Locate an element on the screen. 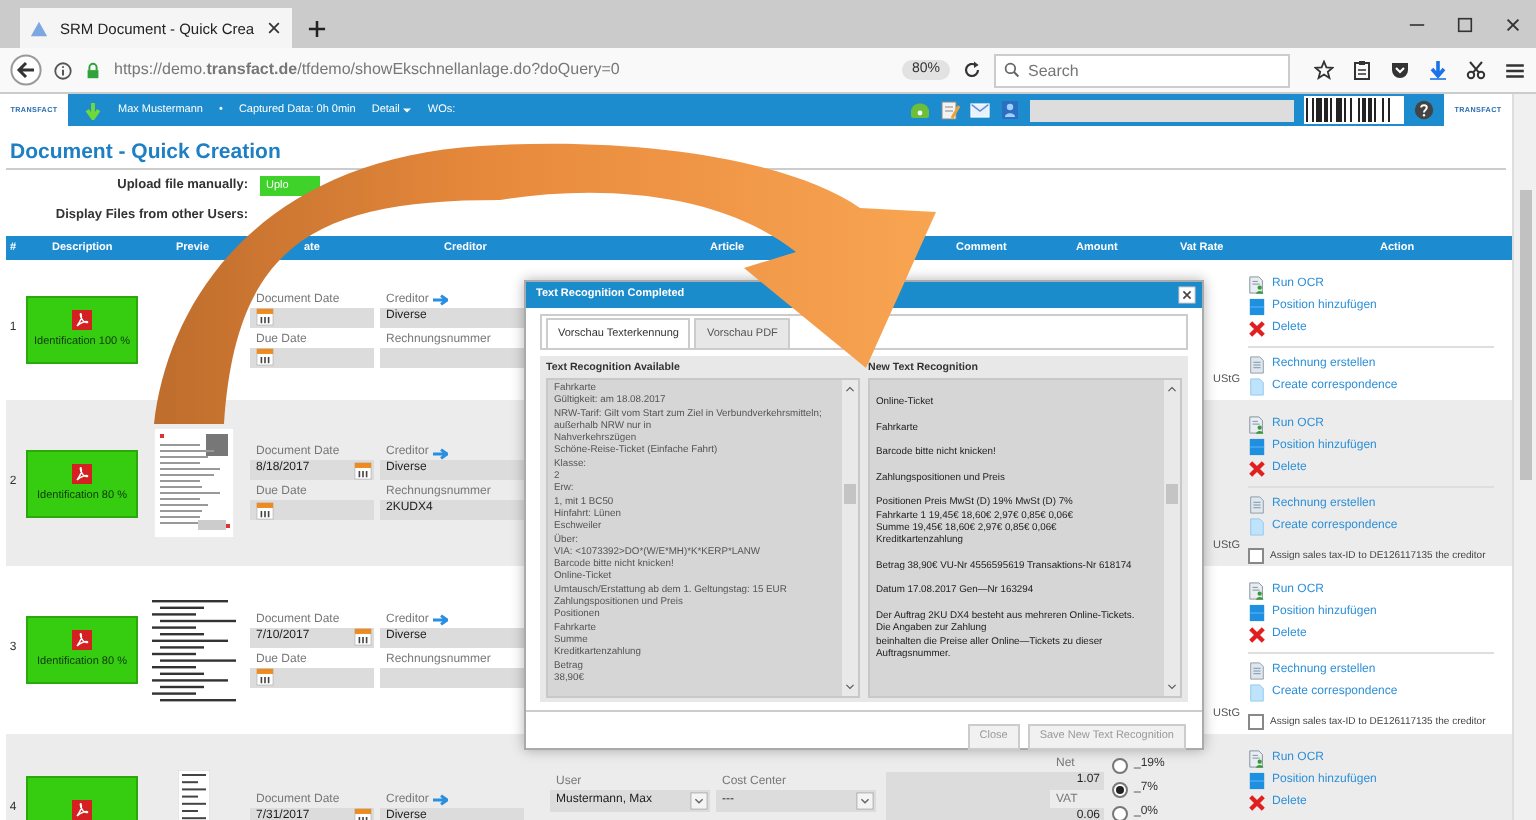 Image resolution: width=1536 pixels, height=820 pixels. mail-icon is located at coordinates (980, 110).